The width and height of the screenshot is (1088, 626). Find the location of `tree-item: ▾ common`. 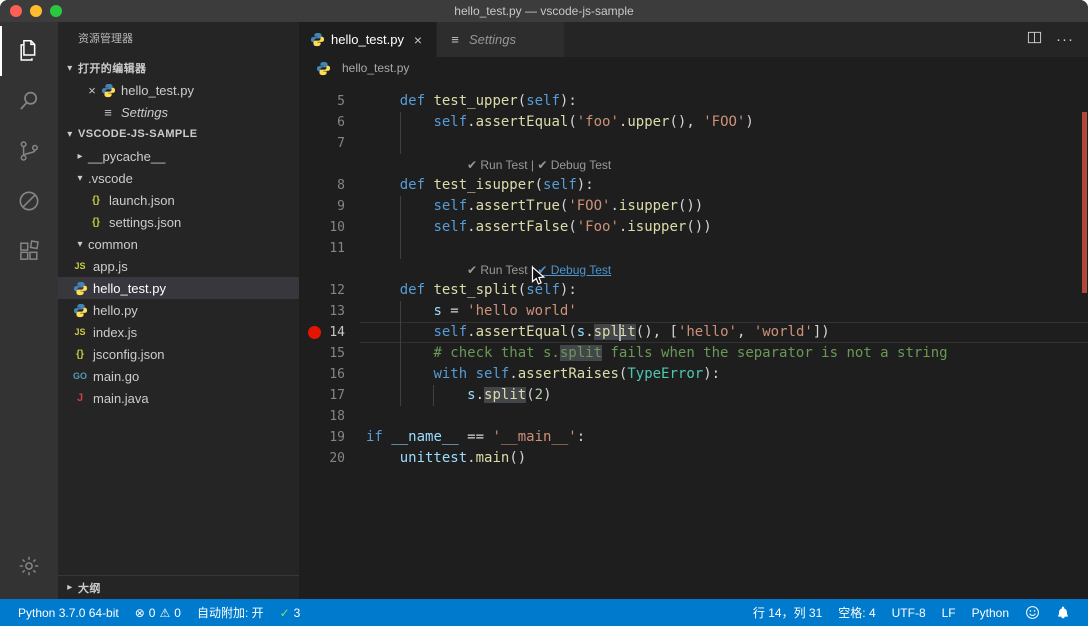

tree-item: ▾ common is located at coordinates (178, 244).